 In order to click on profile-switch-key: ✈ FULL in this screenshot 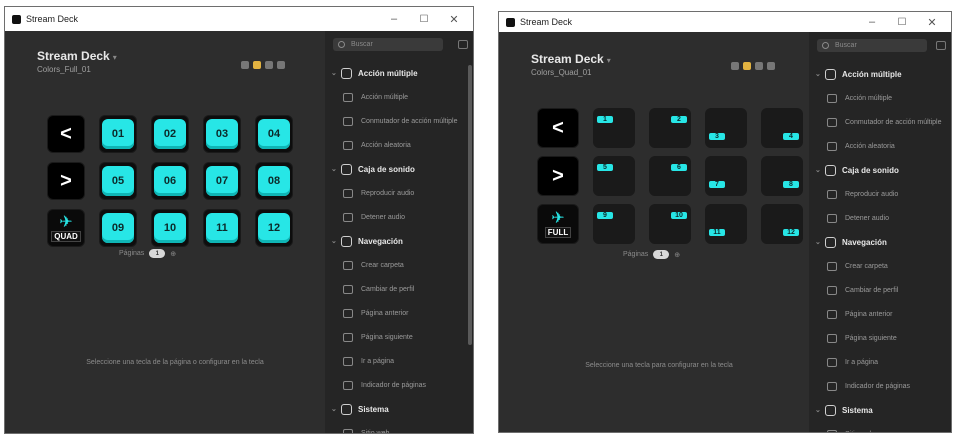, I will do `click(558, 224)`.